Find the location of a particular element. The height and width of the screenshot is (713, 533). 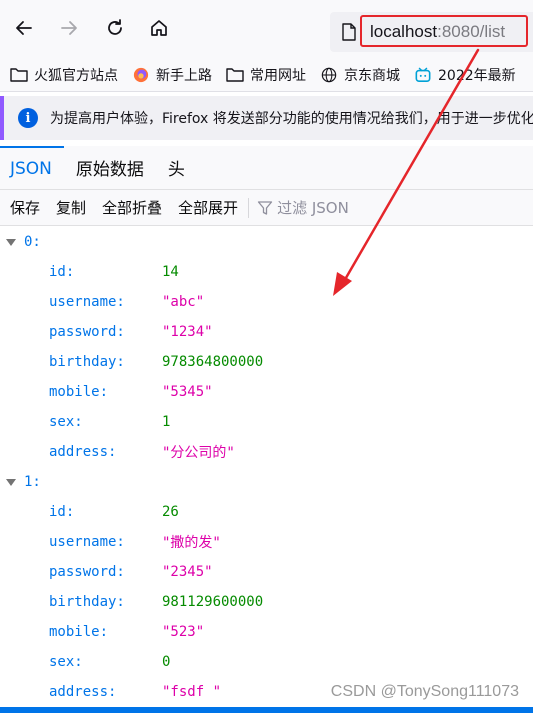

filter-json-input: 过滤 JSON is located at coordinates (303, 207).